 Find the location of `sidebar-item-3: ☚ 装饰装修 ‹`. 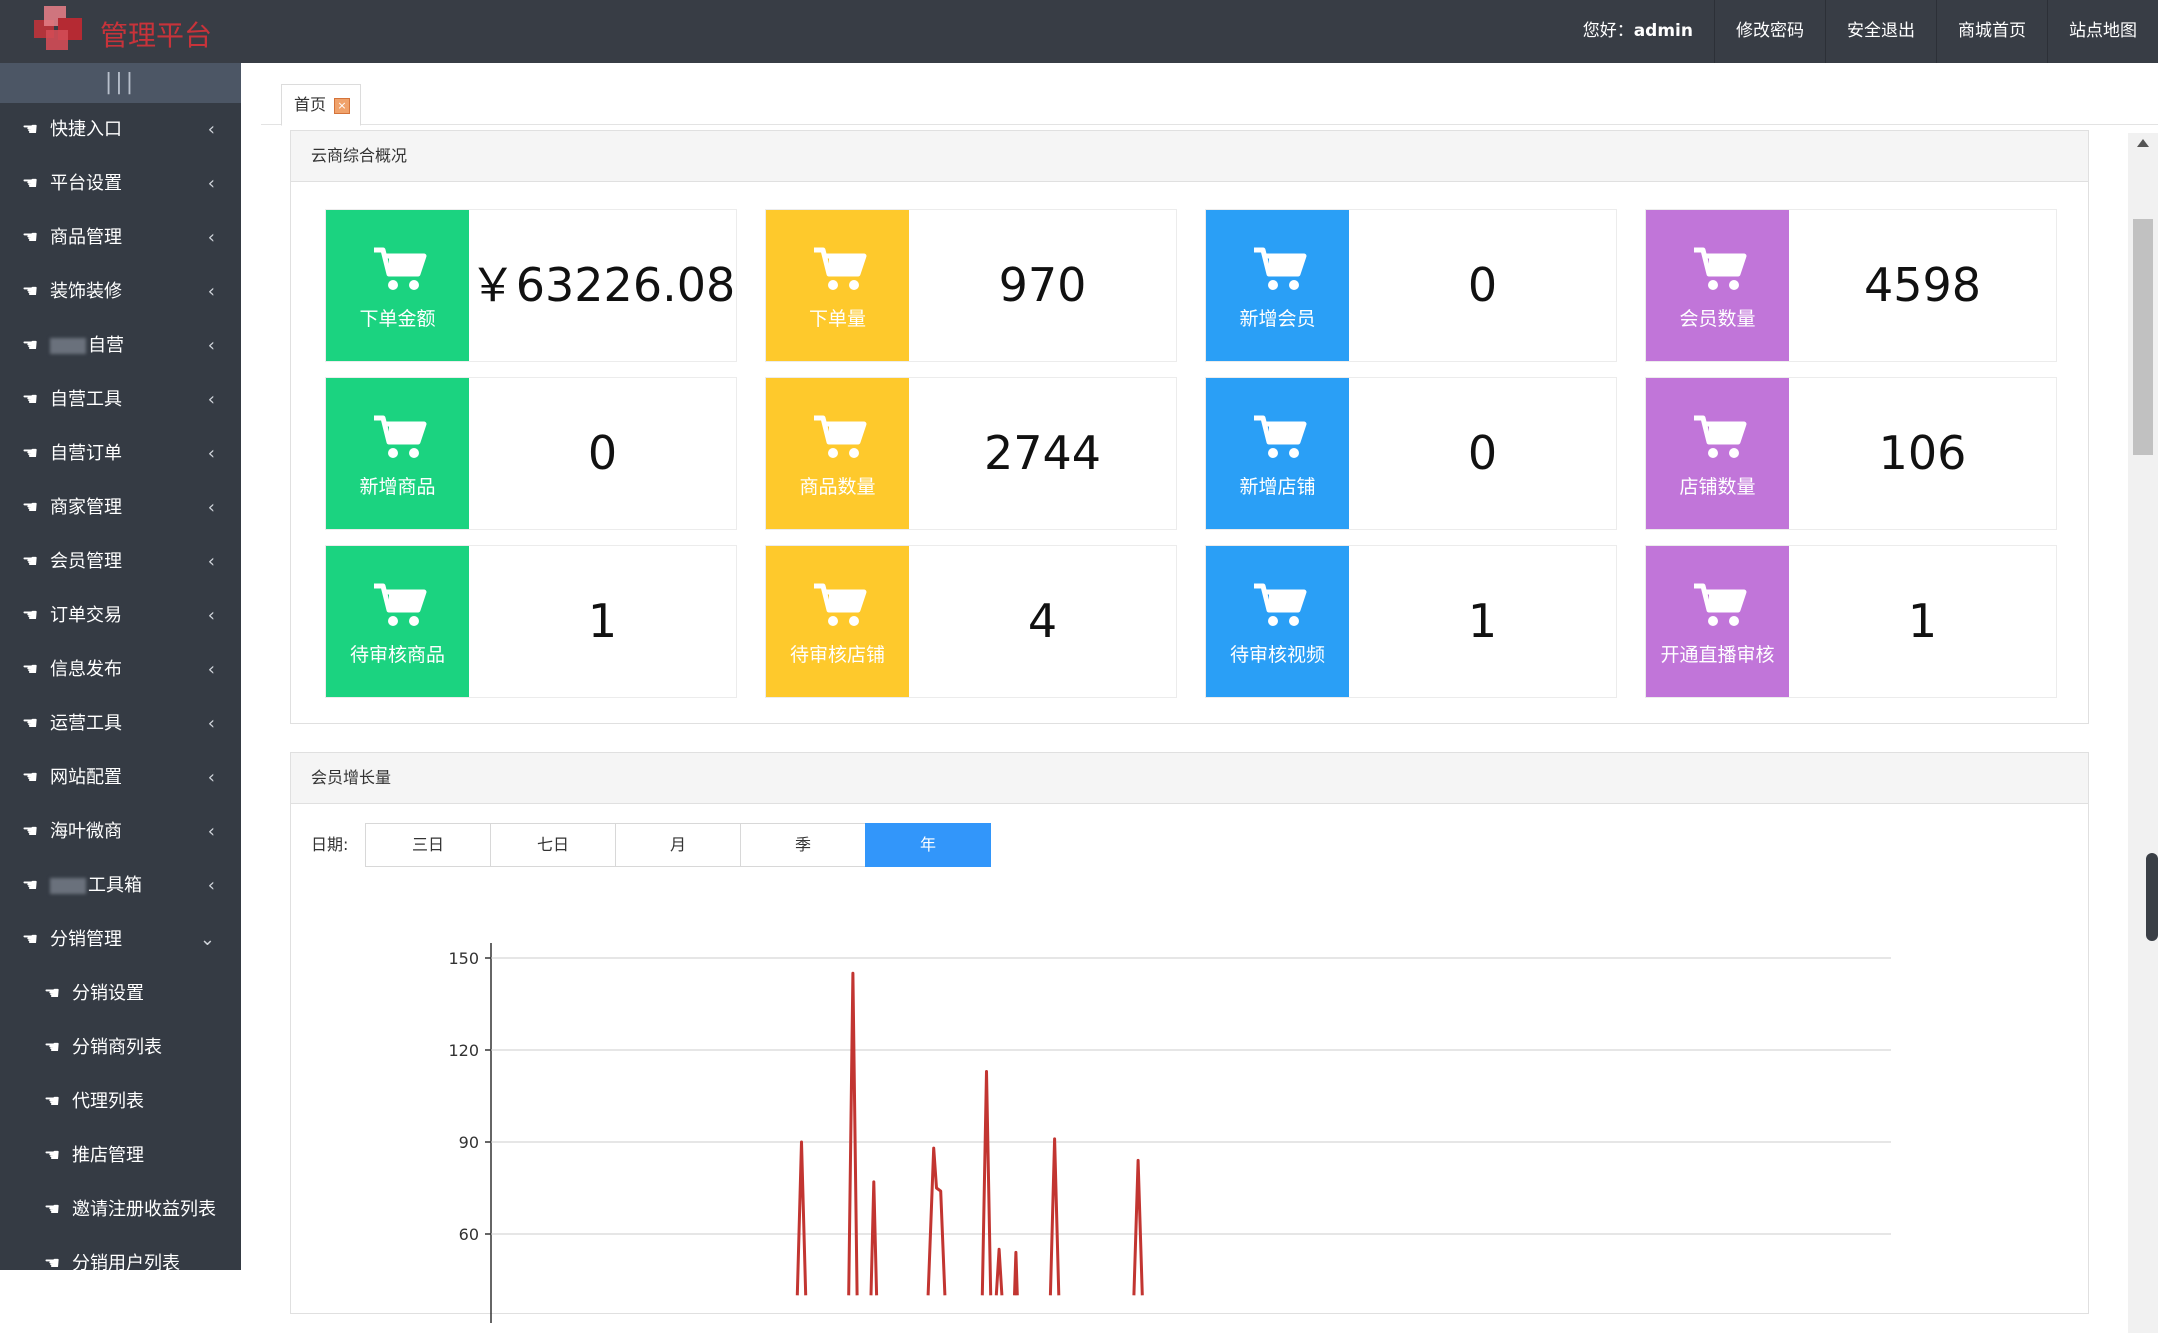

sidebar-item-3: ☚ 装饰装修 ‹ is located at coordinates (120, 292).